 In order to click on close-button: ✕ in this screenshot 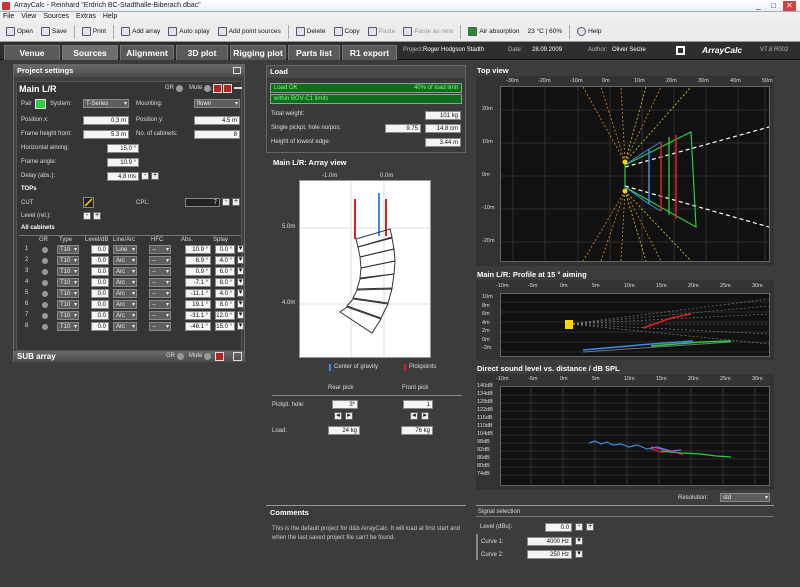, I will do `click(789, 6)`.